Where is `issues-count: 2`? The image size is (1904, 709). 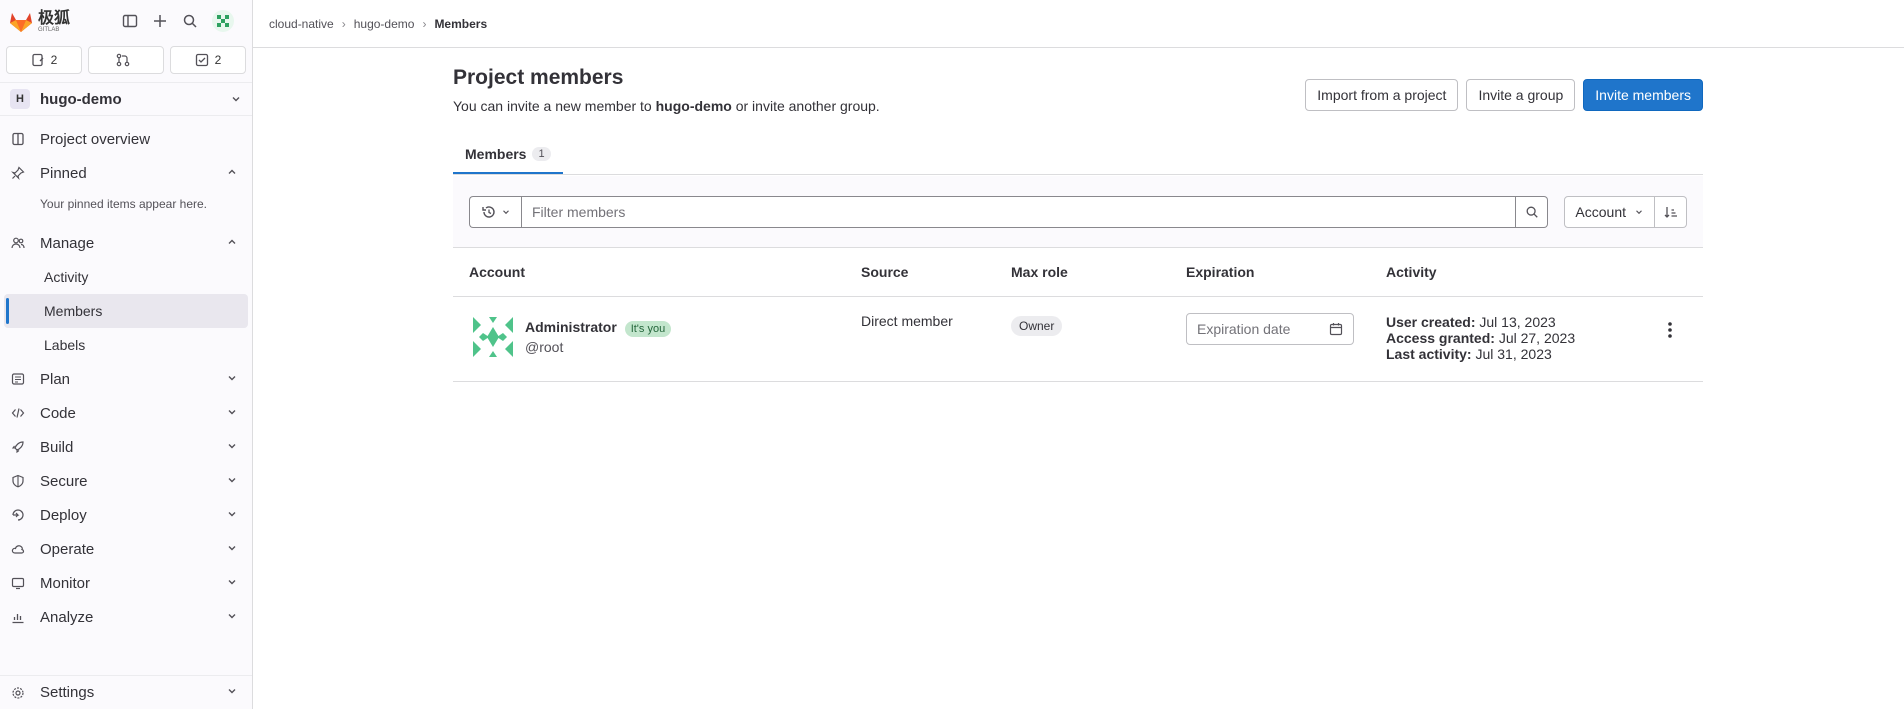
issues-count: 2 is located at coordinates (54, 60).